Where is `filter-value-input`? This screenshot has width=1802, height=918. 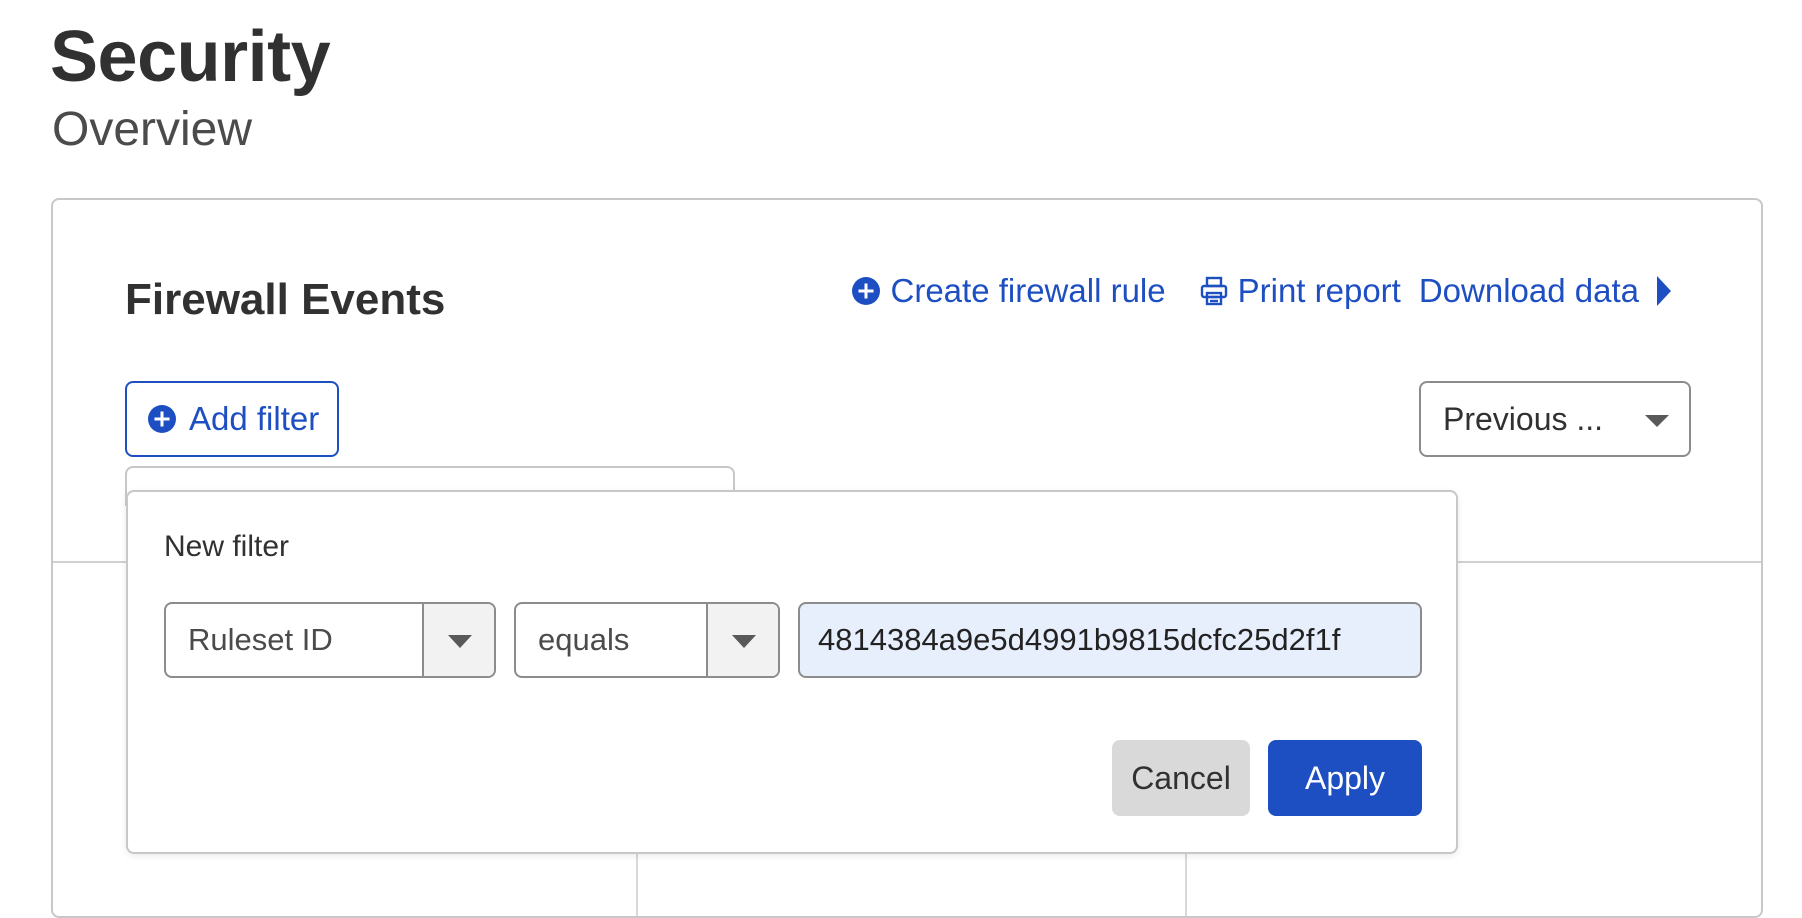
filter-value-input is located at coordinates (1110, 640).